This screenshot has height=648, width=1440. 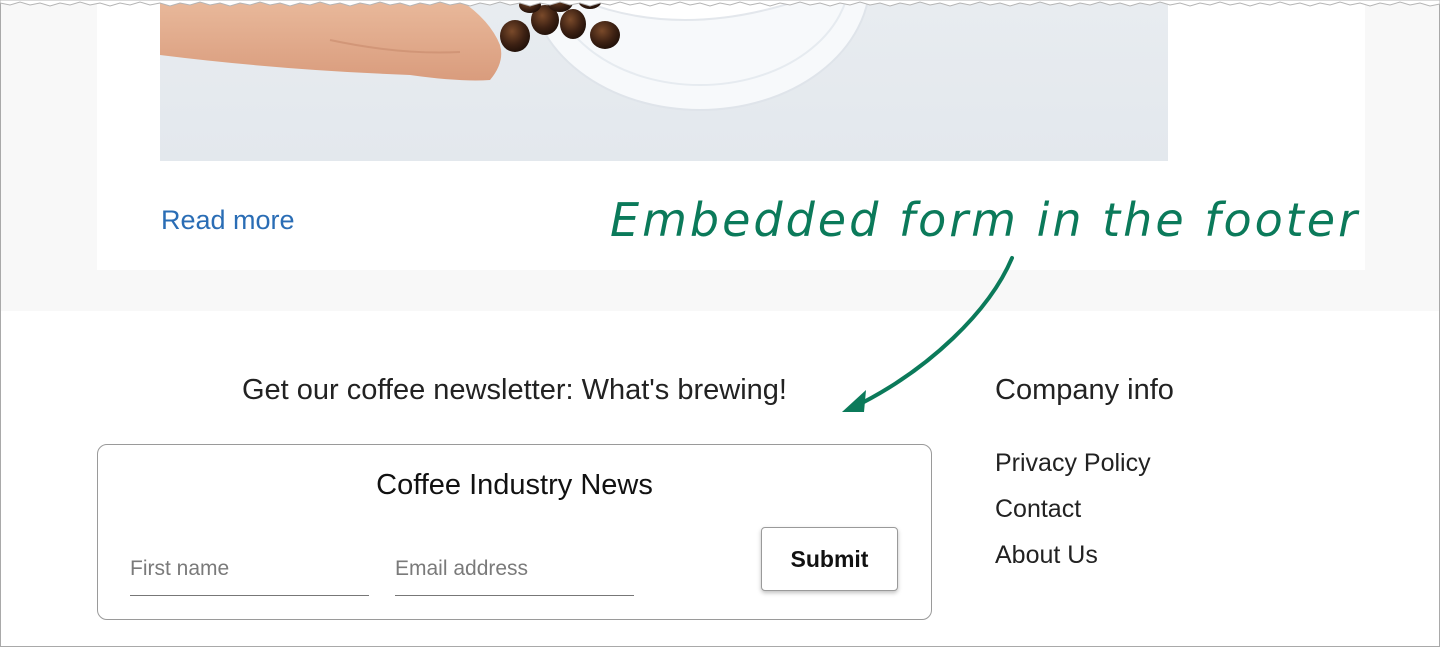 What do you see at coordinates (720, 3) in the screenshot?
I see `torn-edge` at bounding box center [720, 3].